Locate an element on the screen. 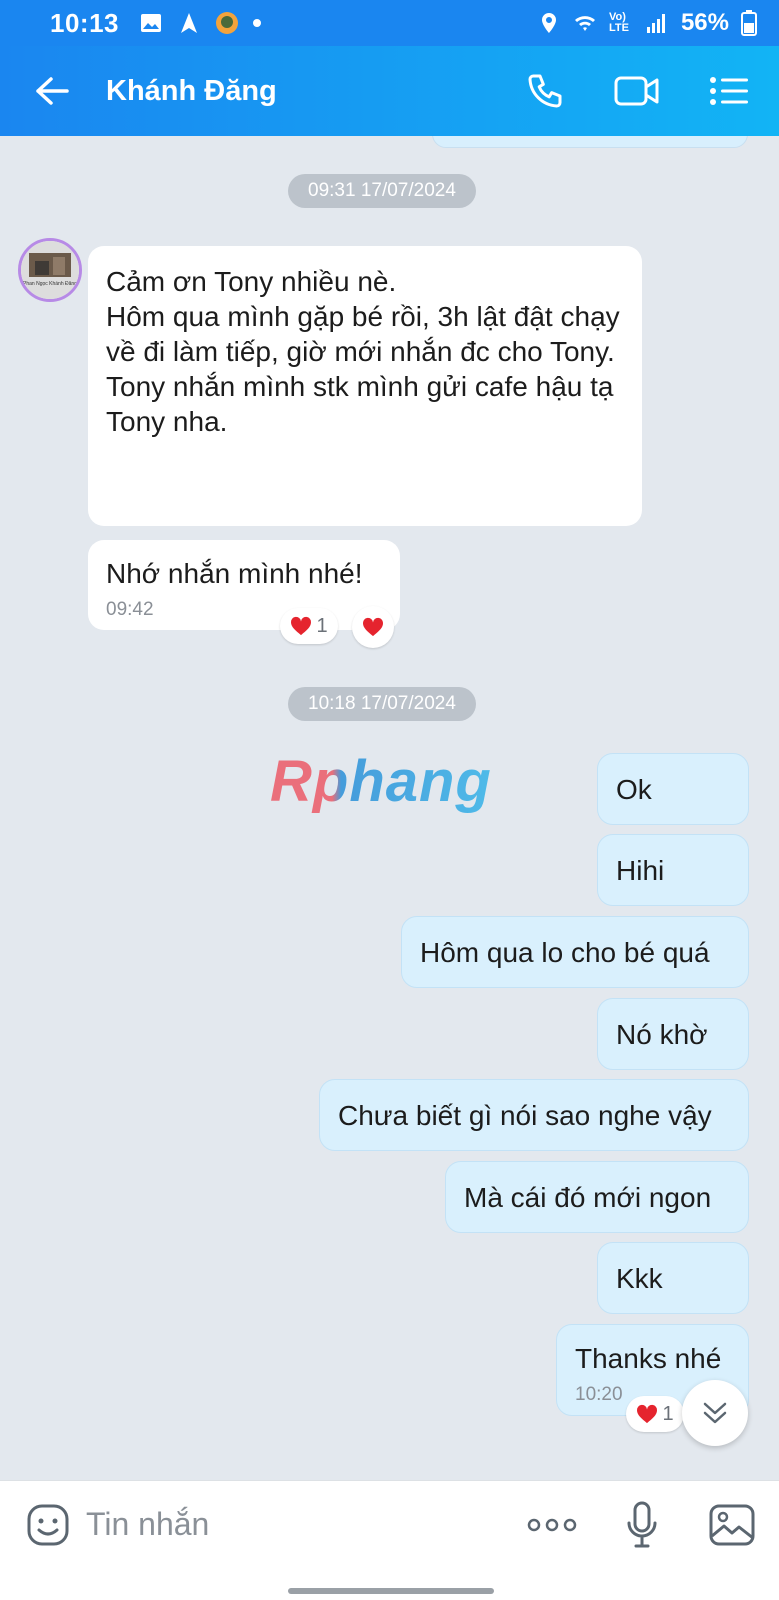  message-text: Ok is located at coordinates (634, 789).